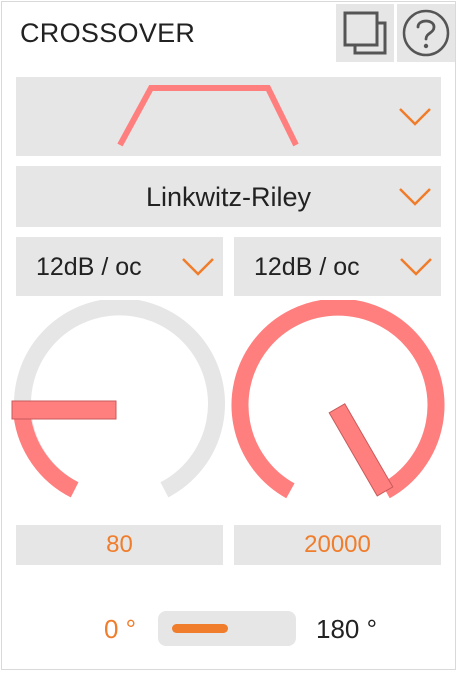 This screenshot has height=673, width=459. I want to click on high-knob-pointer, so click(361, 450).